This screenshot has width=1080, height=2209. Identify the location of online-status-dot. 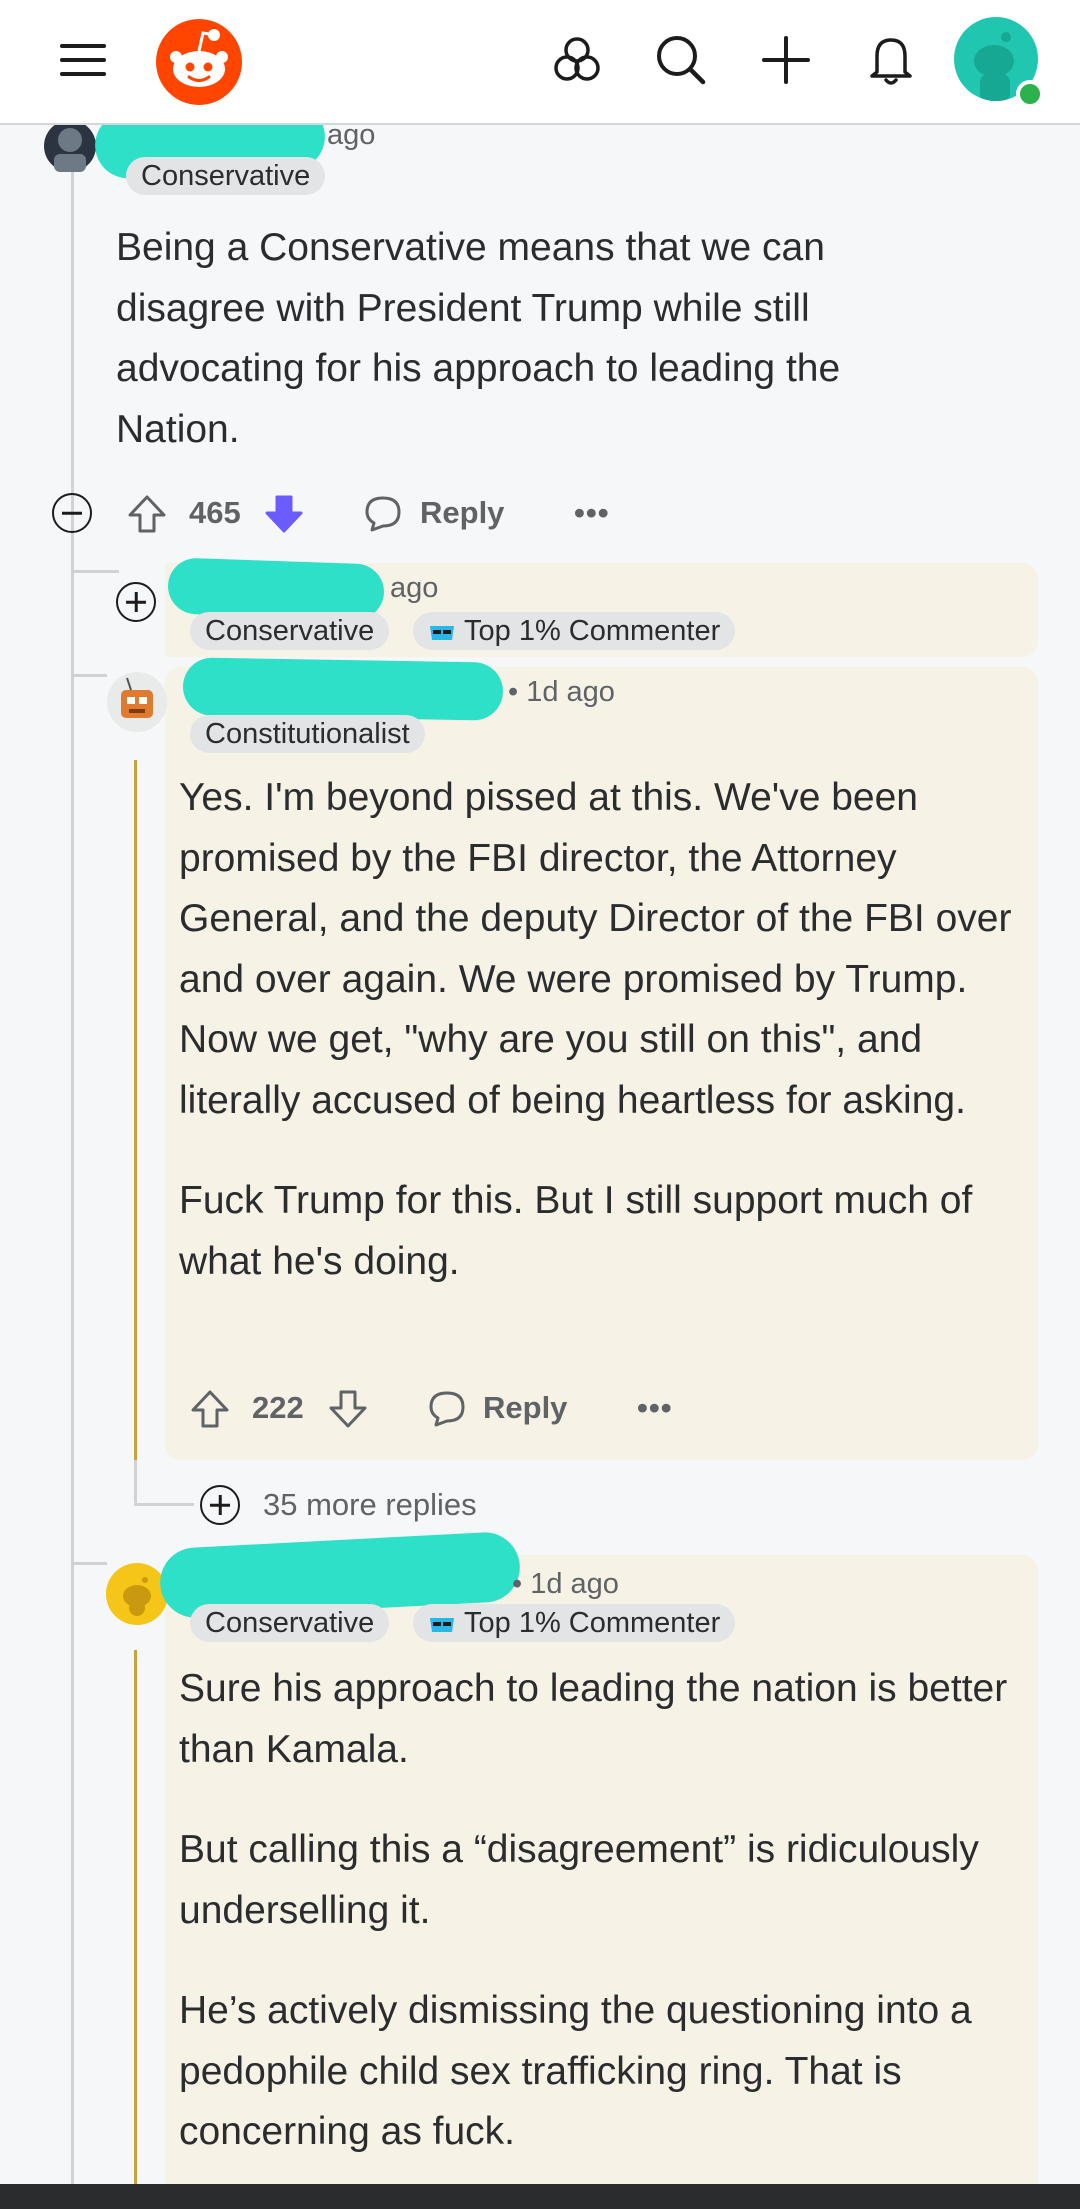
(1030, 94).